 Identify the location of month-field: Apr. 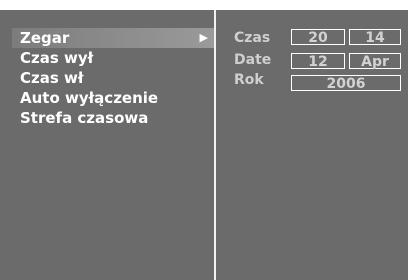
(375, 61).